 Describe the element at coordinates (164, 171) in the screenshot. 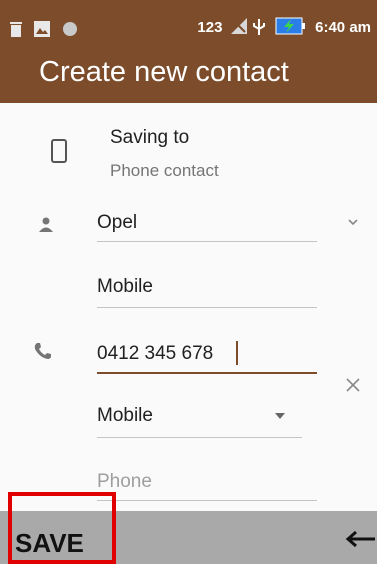

I see `saving-to-account: Phone contact` at that location.